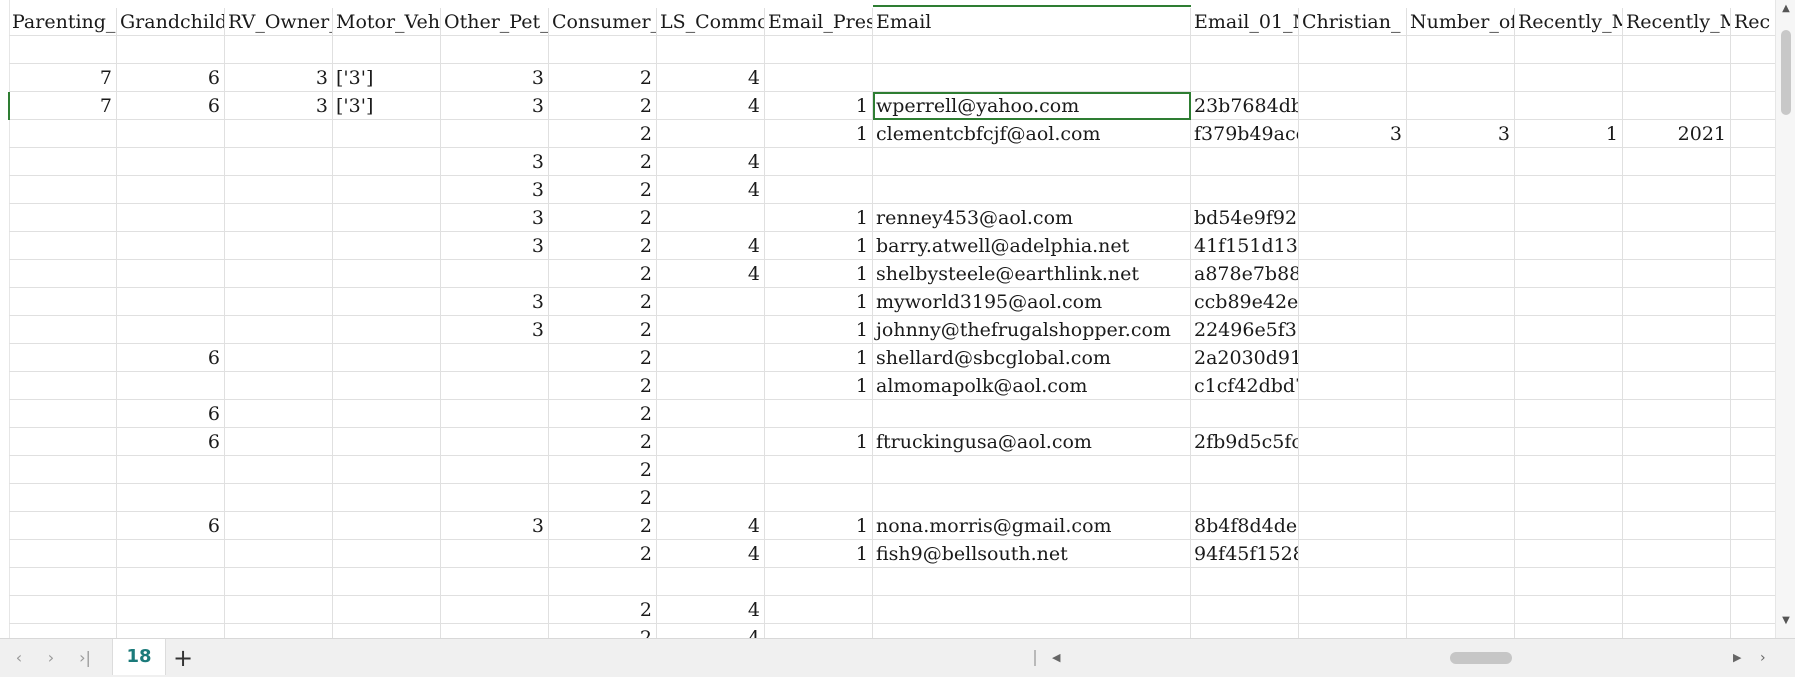 The width and height of the screenshot is (1795, 677). I want to click on next-sheet-icon: ›, so click(51, 658).